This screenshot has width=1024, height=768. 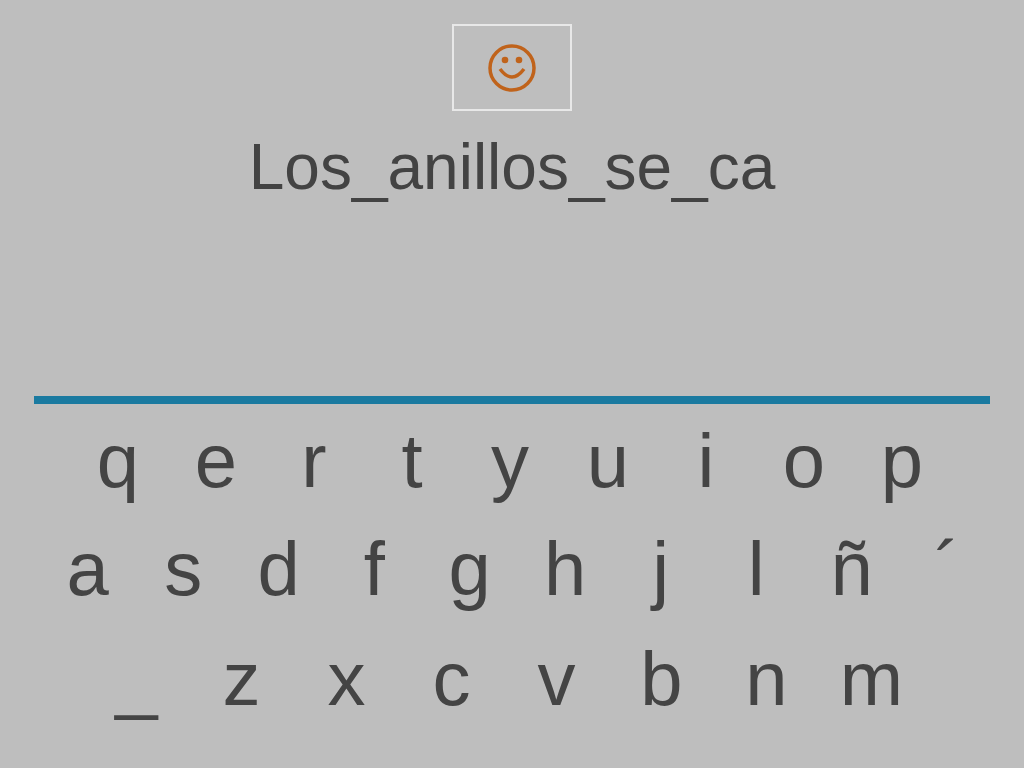 What do you see at coordinates (902, 461) in the screenshot?
I see `letter-key: p` at bounding box center [902, 461].